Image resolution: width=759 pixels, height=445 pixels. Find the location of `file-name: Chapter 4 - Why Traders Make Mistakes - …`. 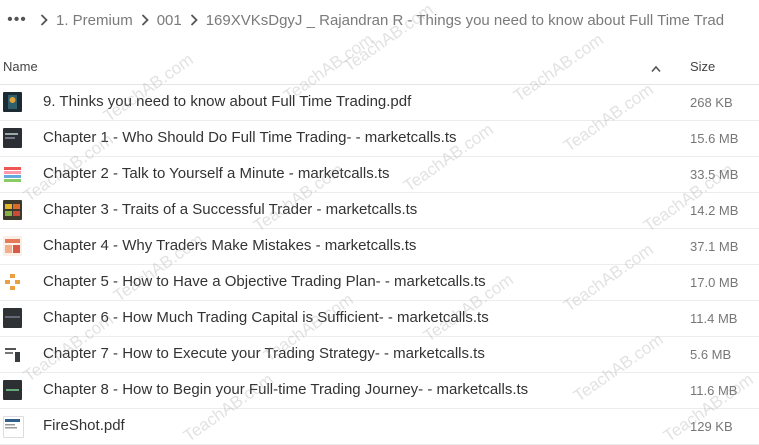

file-name: Chapter 4 - Why Traders Make Mistakes - … is located at coordinates (229, 245).